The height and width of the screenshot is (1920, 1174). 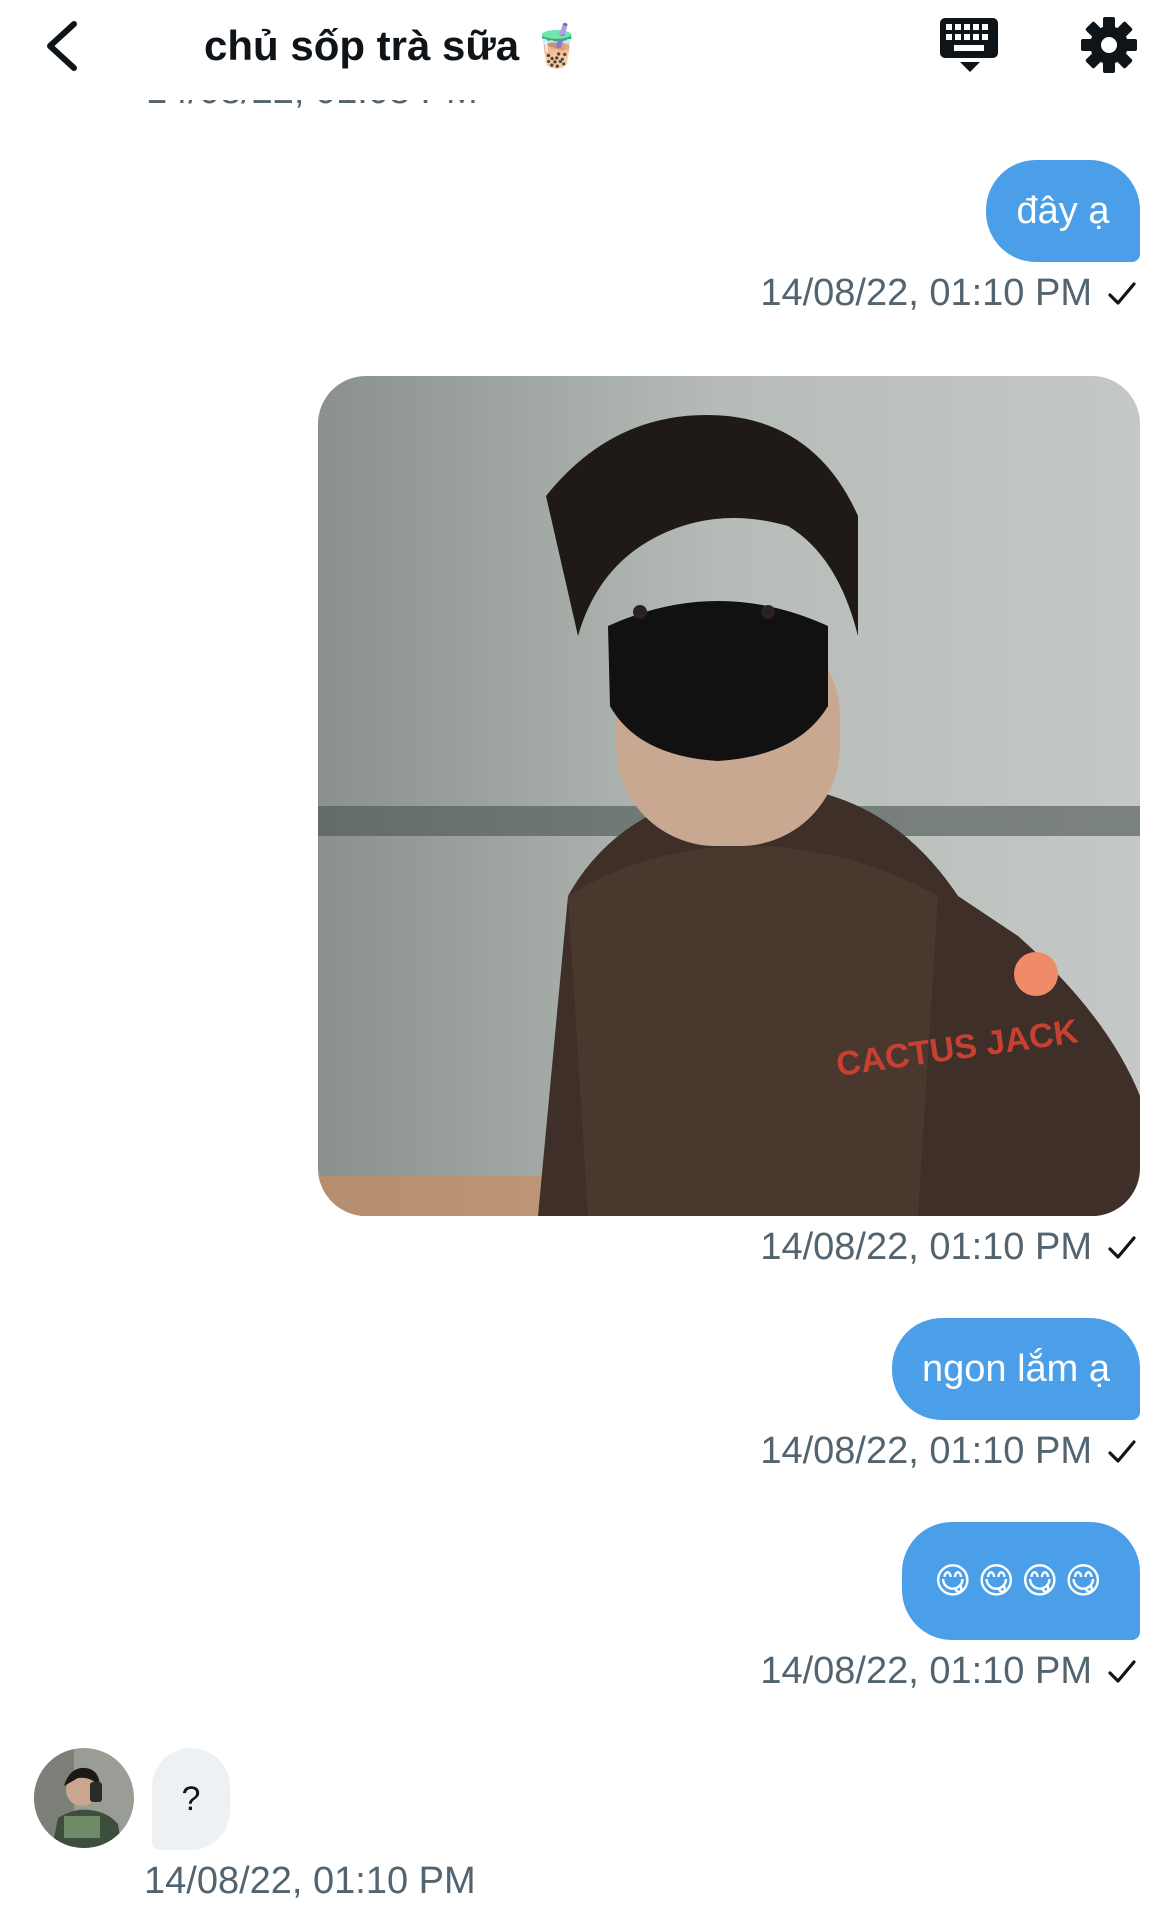 I want to click on keyboard-icon, so click(x=969, y=45).